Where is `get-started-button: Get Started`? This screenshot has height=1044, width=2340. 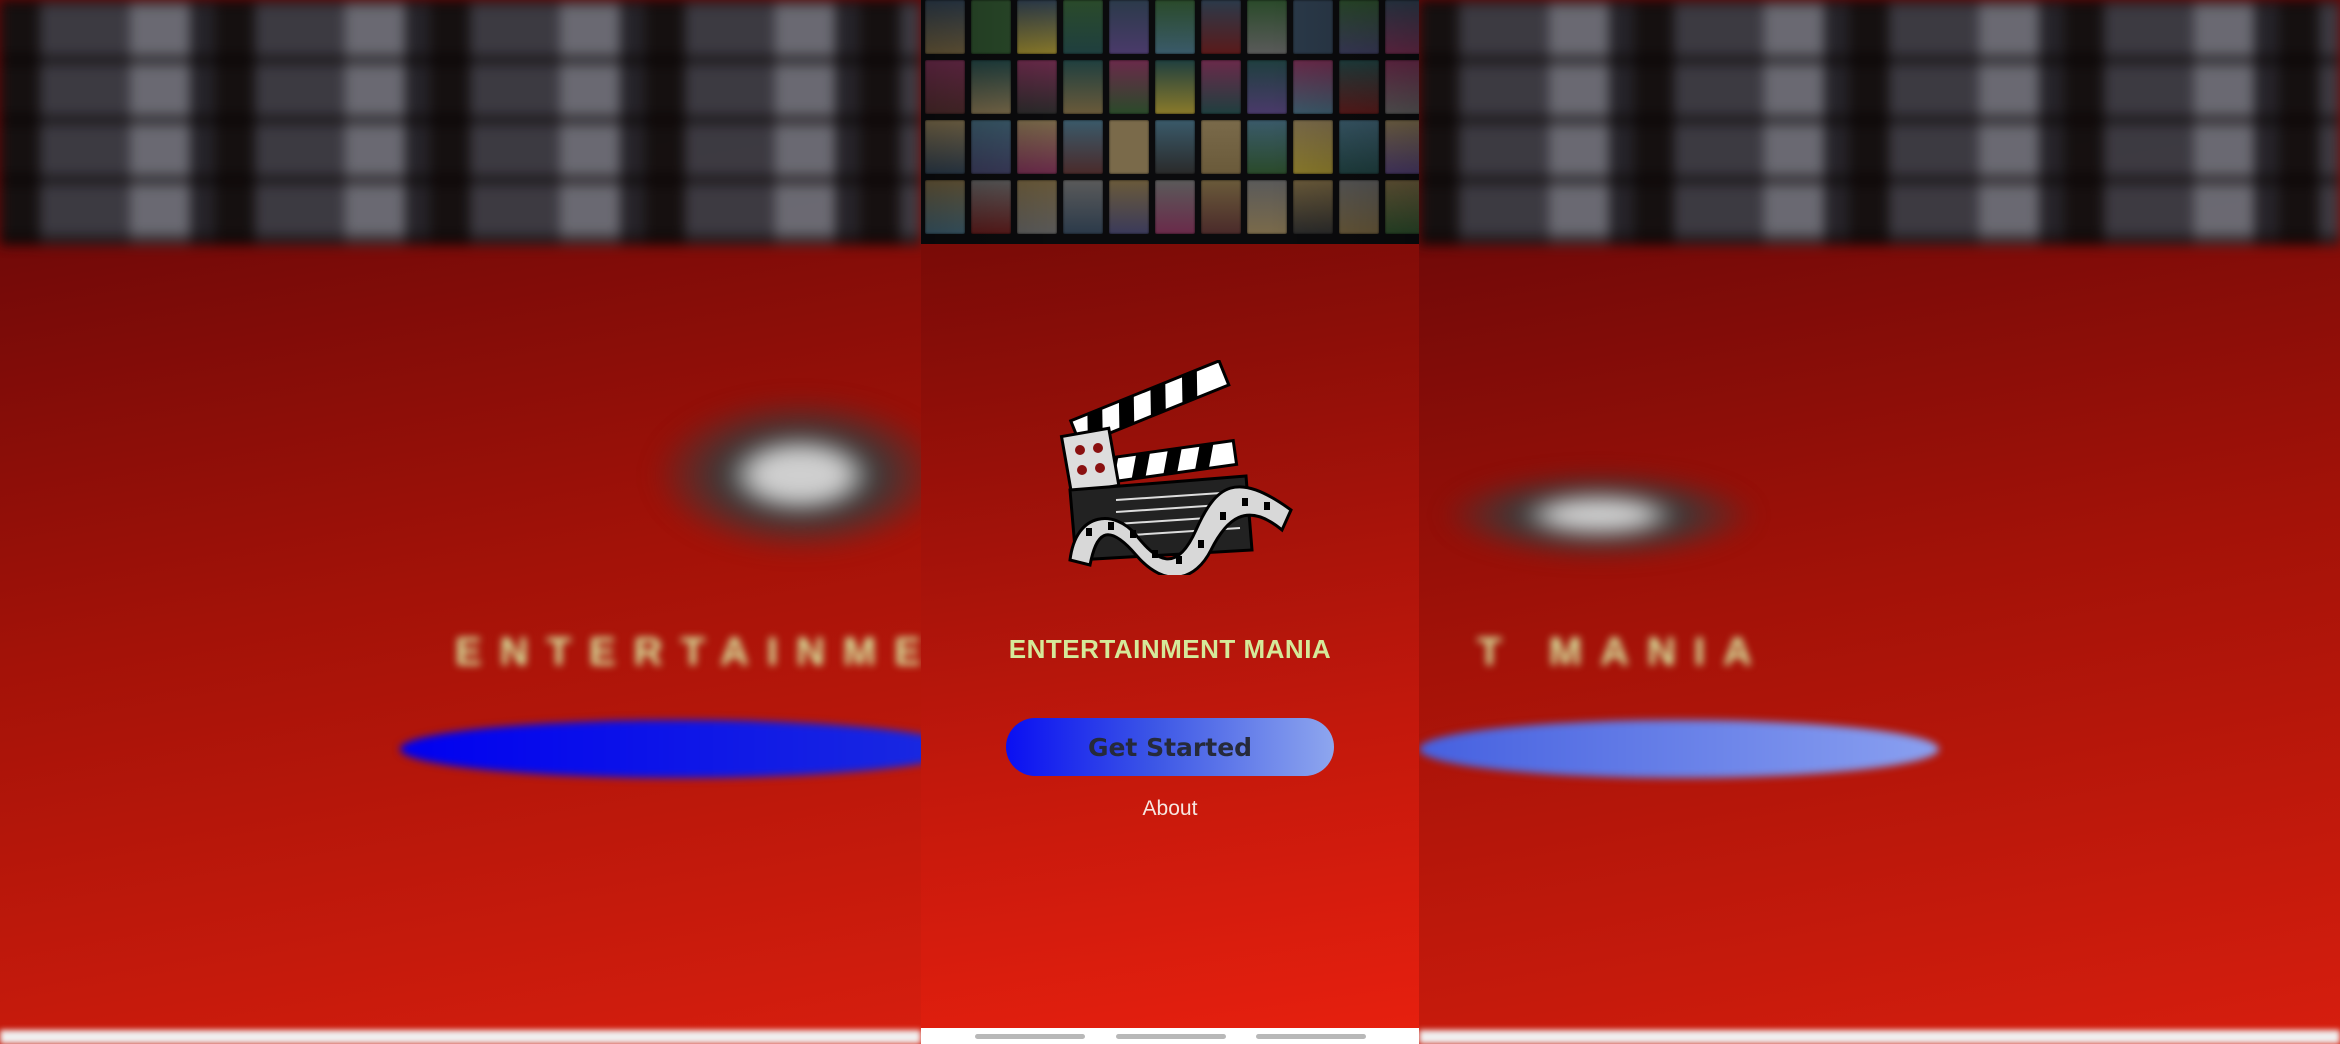
get-started-button: Get Started is located at coordinates (1170, 747).